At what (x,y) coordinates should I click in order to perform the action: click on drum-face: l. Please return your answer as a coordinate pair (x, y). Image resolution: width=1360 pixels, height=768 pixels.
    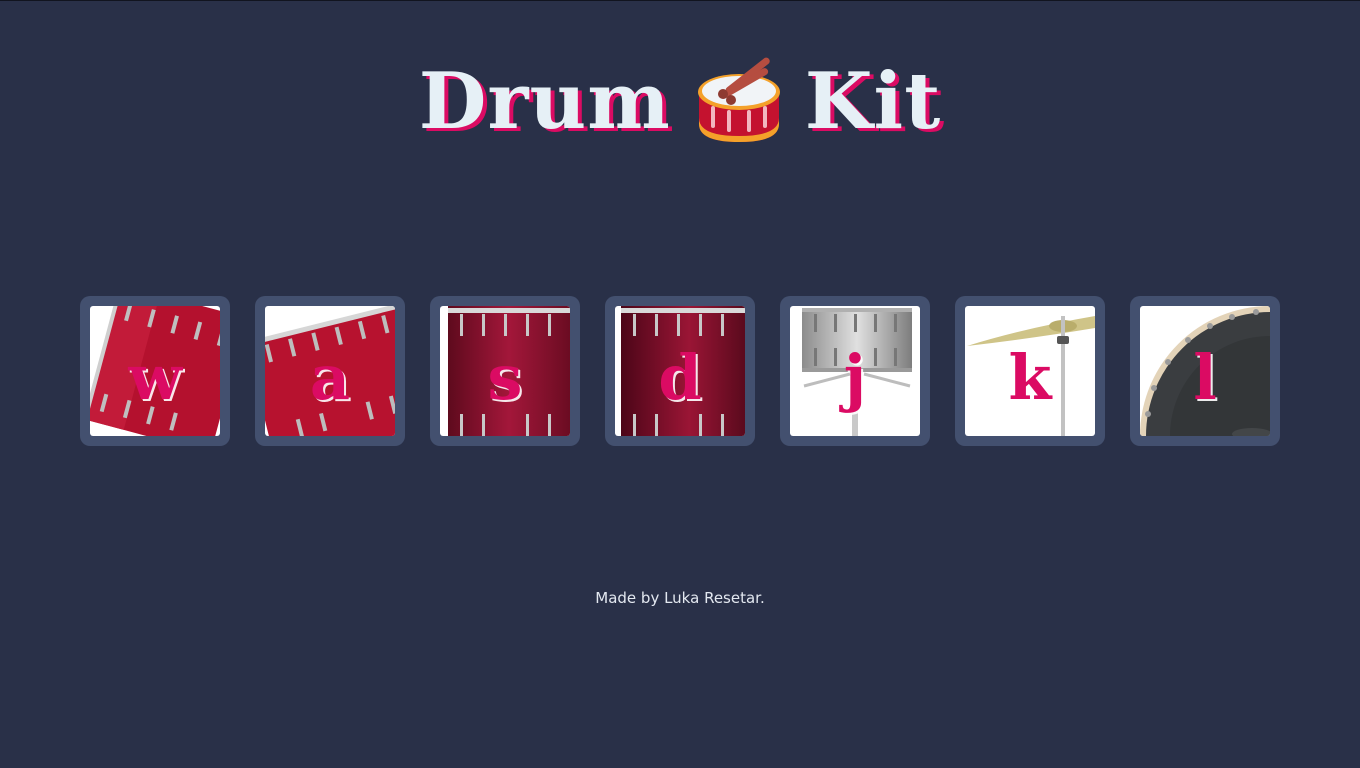
    Looking at the image, I should click on (1205, 371).